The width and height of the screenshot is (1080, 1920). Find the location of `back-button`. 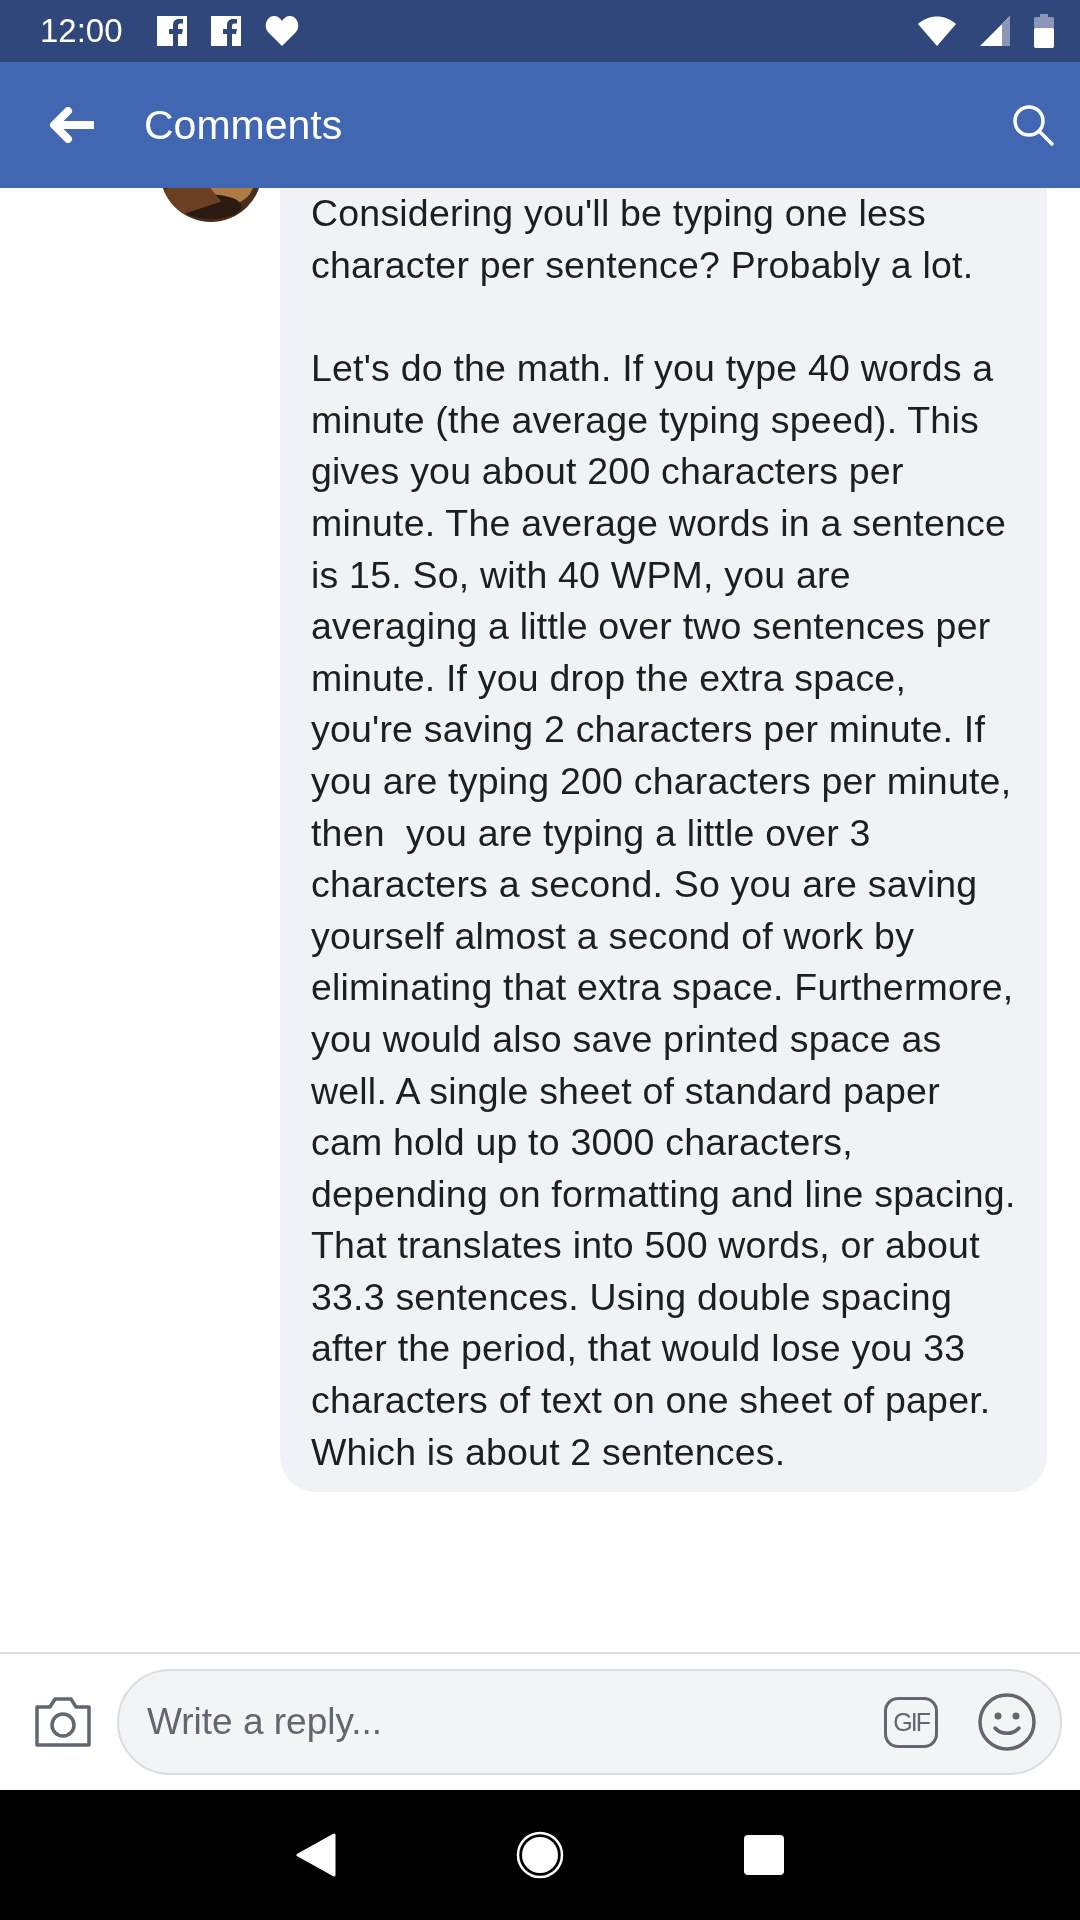

back-button is located at coordinates (71, 125).